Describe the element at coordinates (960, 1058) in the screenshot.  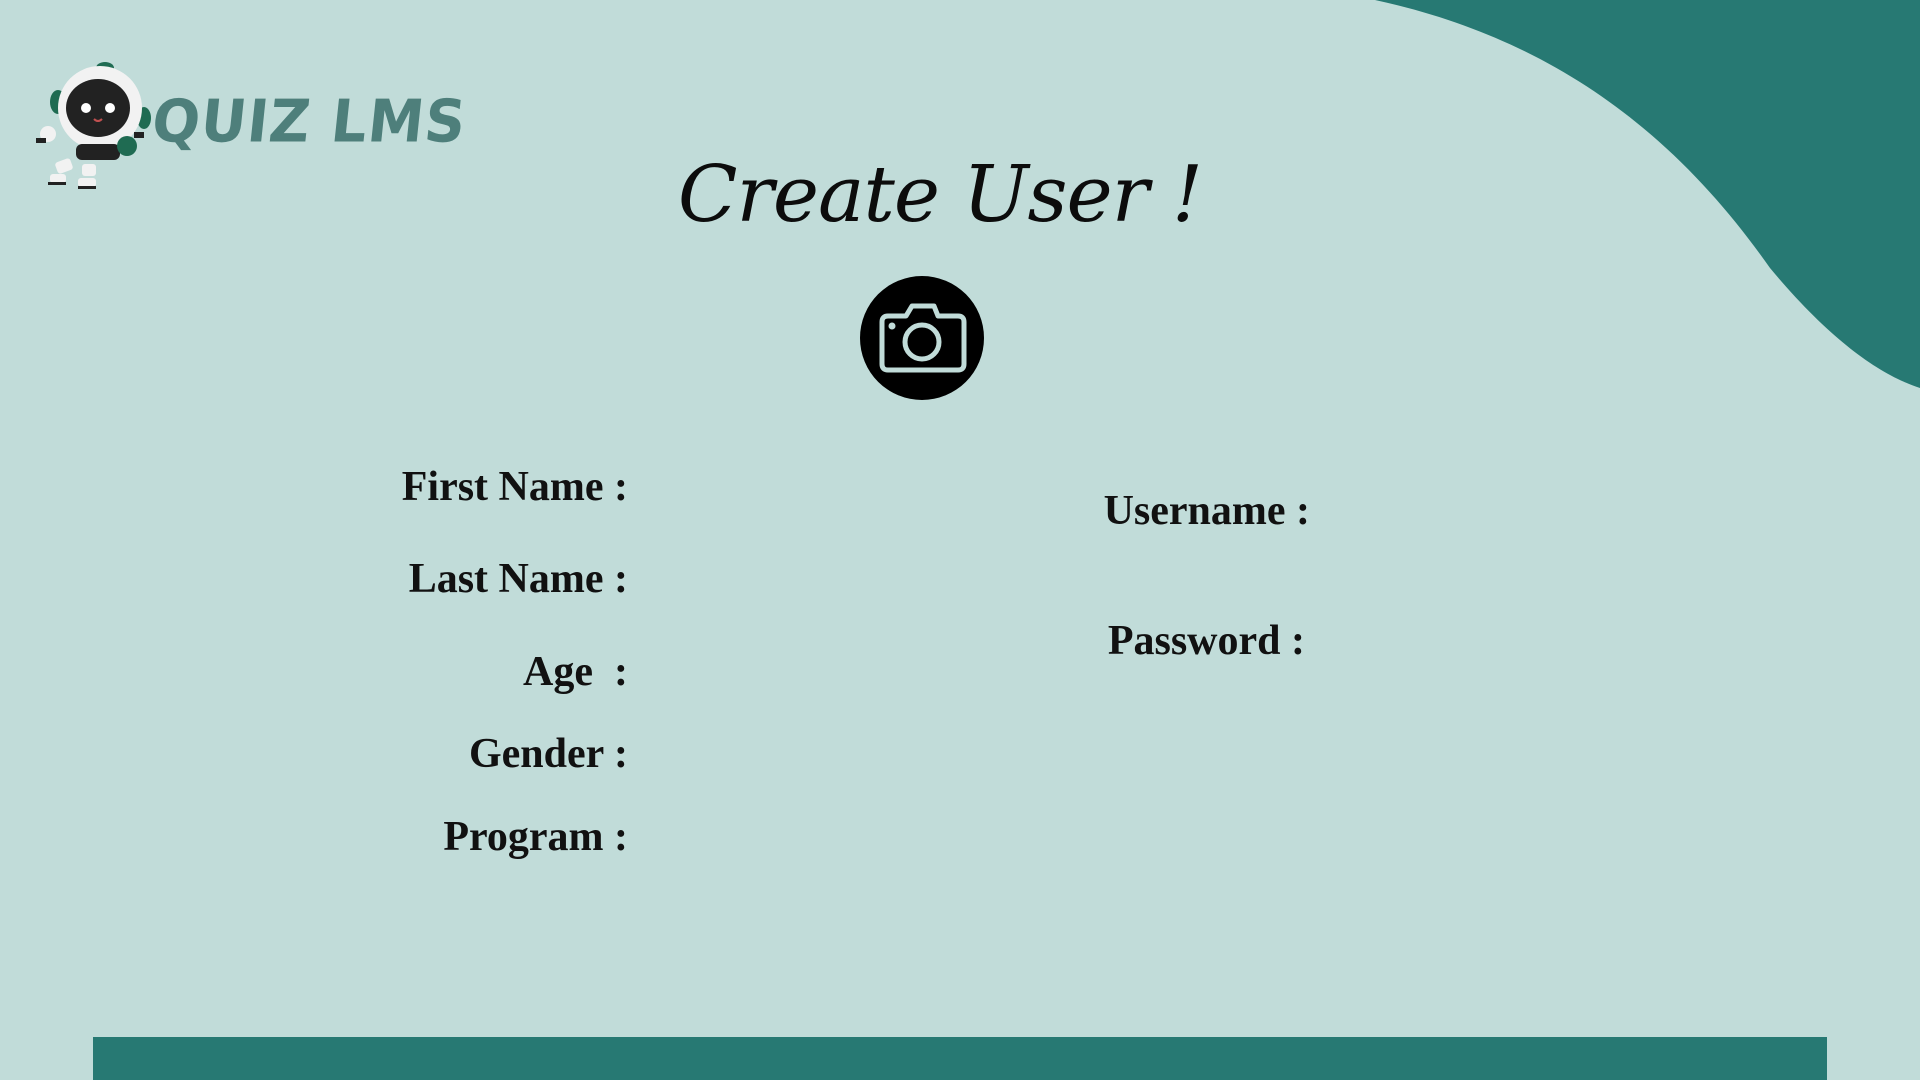
I see `footer-bar` at that location.